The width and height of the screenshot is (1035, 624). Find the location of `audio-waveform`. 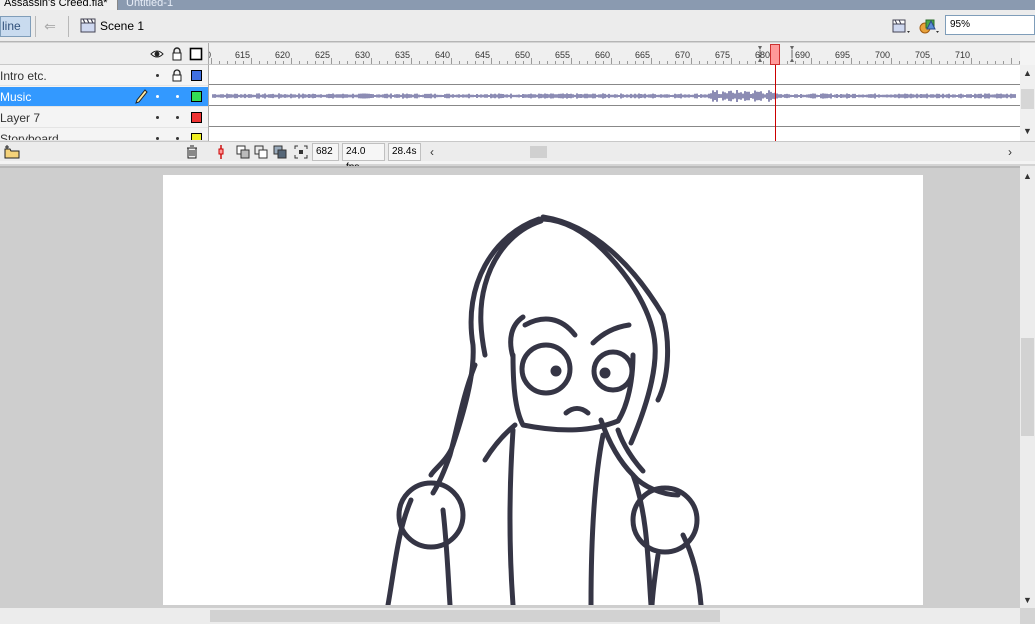

audio-waveform is located at coordinates (614, 96).